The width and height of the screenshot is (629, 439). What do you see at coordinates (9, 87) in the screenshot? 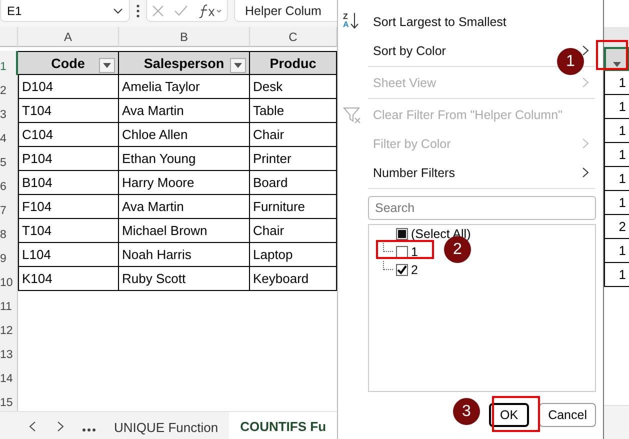
I see `row-header: 2` at bounding box center [9, 87].